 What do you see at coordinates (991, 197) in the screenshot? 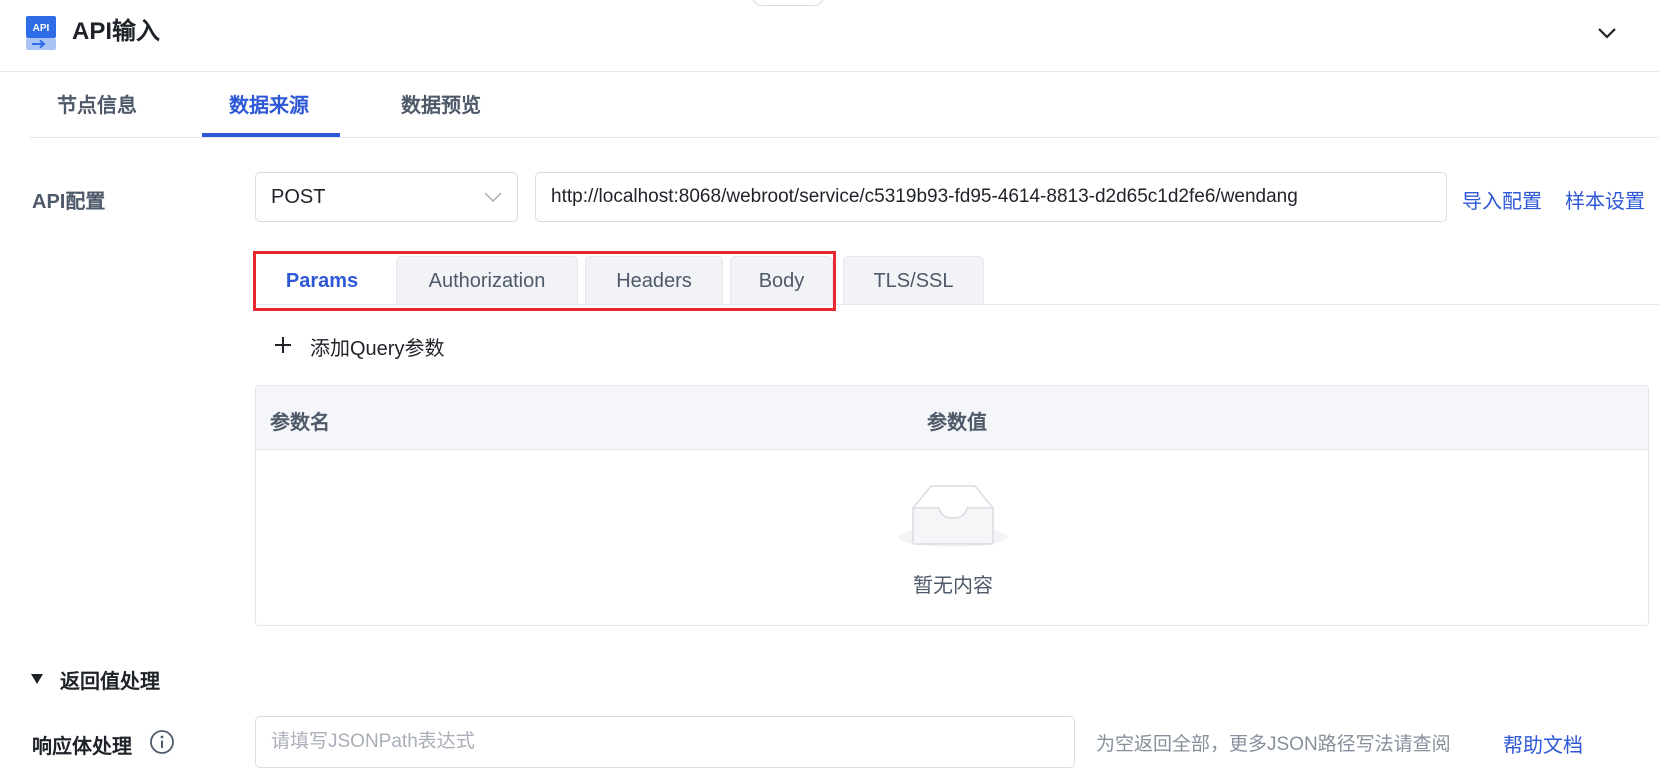
I see `url-input` at bounding box center [991, 197].